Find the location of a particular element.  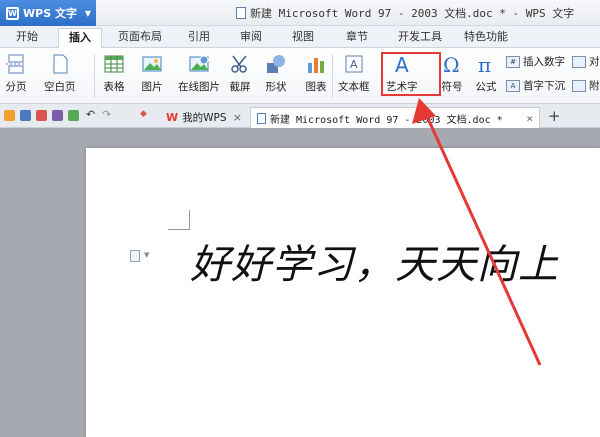

textbox-icon: A is located at coordinates (354, 64).